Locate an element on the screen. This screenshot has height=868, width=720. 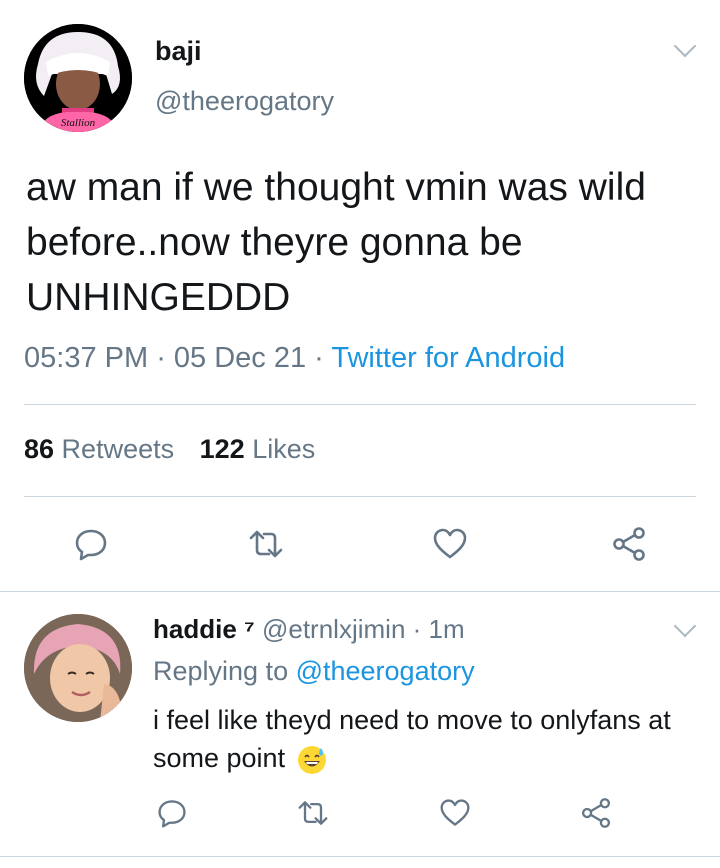
retweets-stat: 86 Retweets is located at coordinates (99, 449).